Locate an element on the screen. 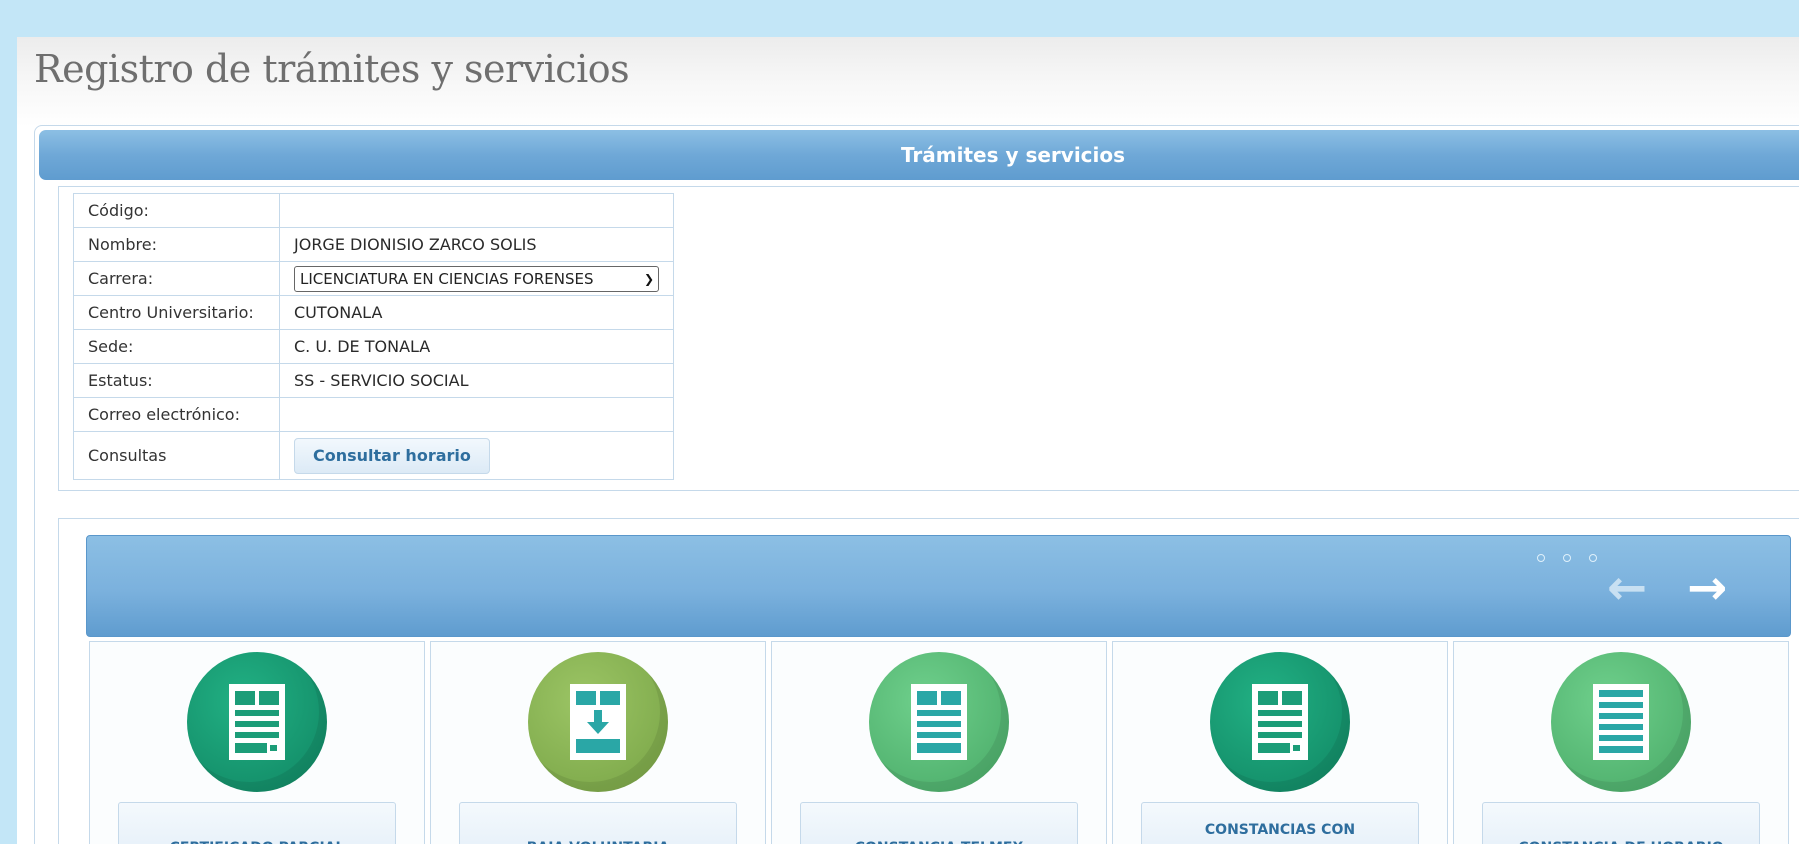 Image resolution: width=1799 pixels, height=844 pixels. carrera-label: Carrera: is located at coordinates (176, 278).